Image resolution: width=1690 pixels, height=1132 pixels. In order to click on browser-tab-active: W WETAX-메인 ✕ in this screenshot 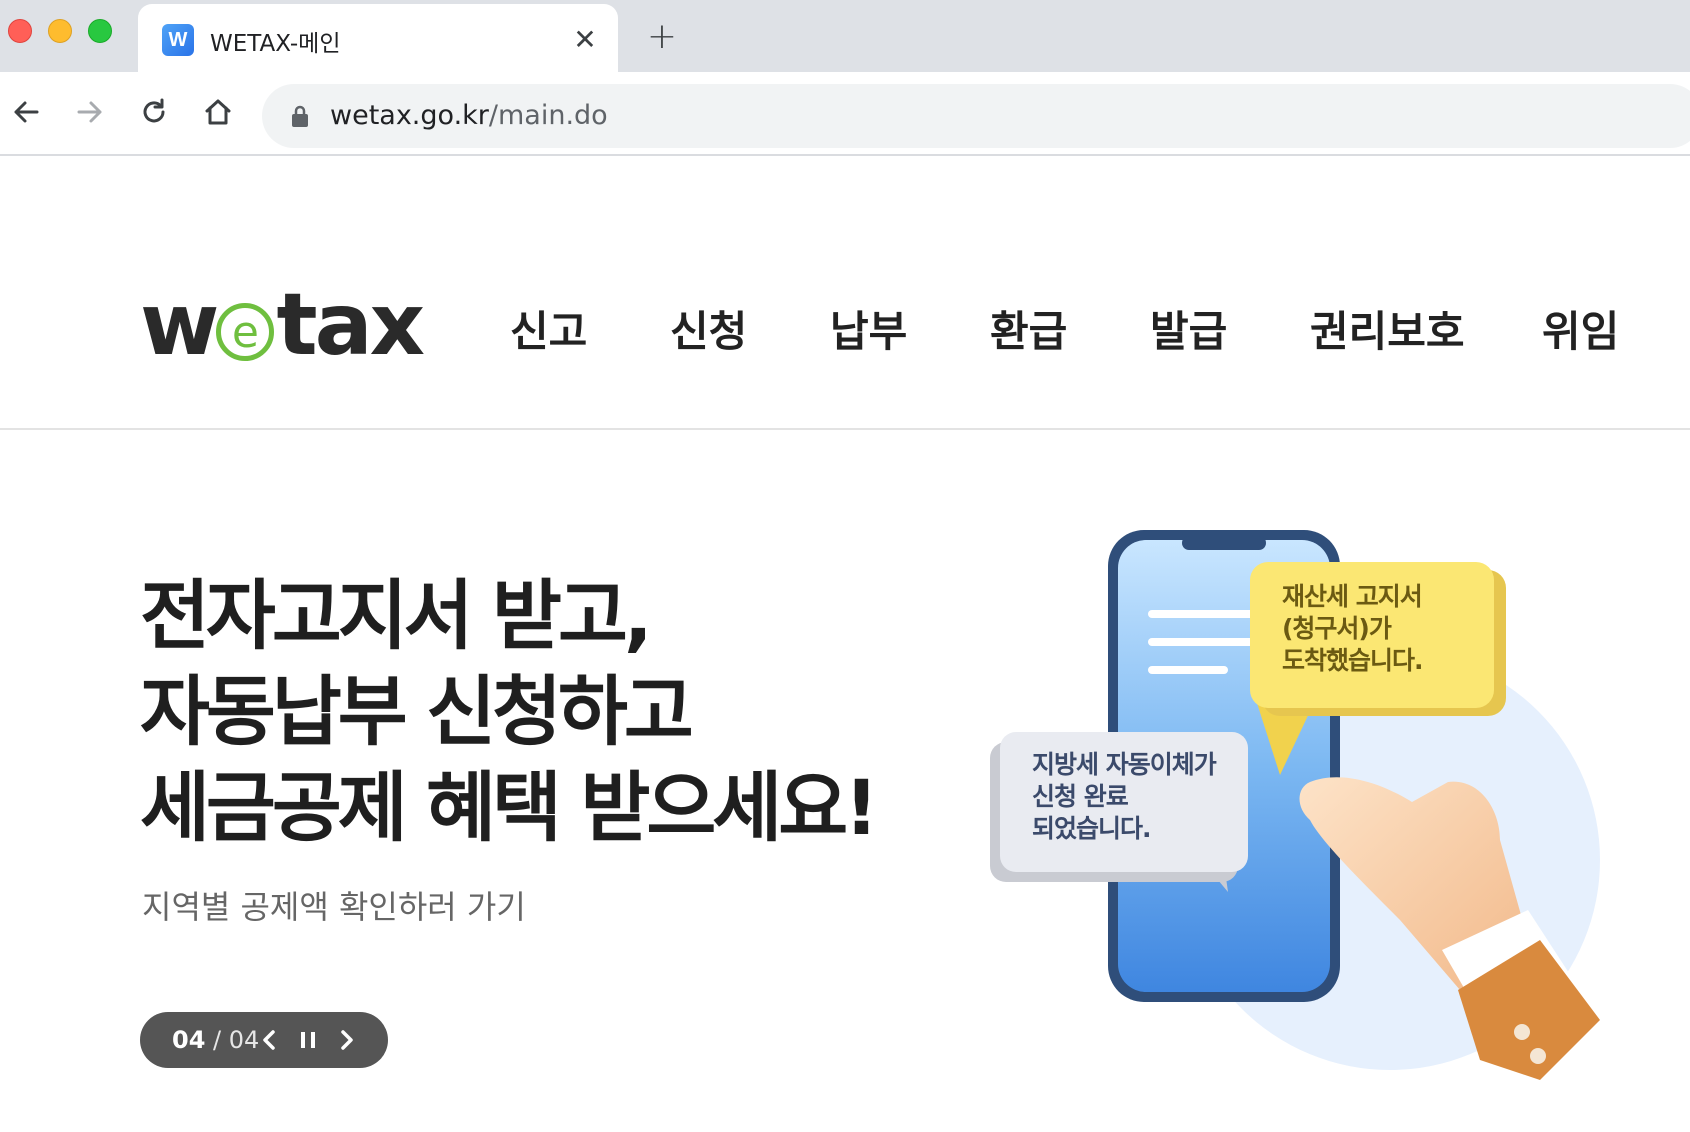, I will do `click(378, 38)`.